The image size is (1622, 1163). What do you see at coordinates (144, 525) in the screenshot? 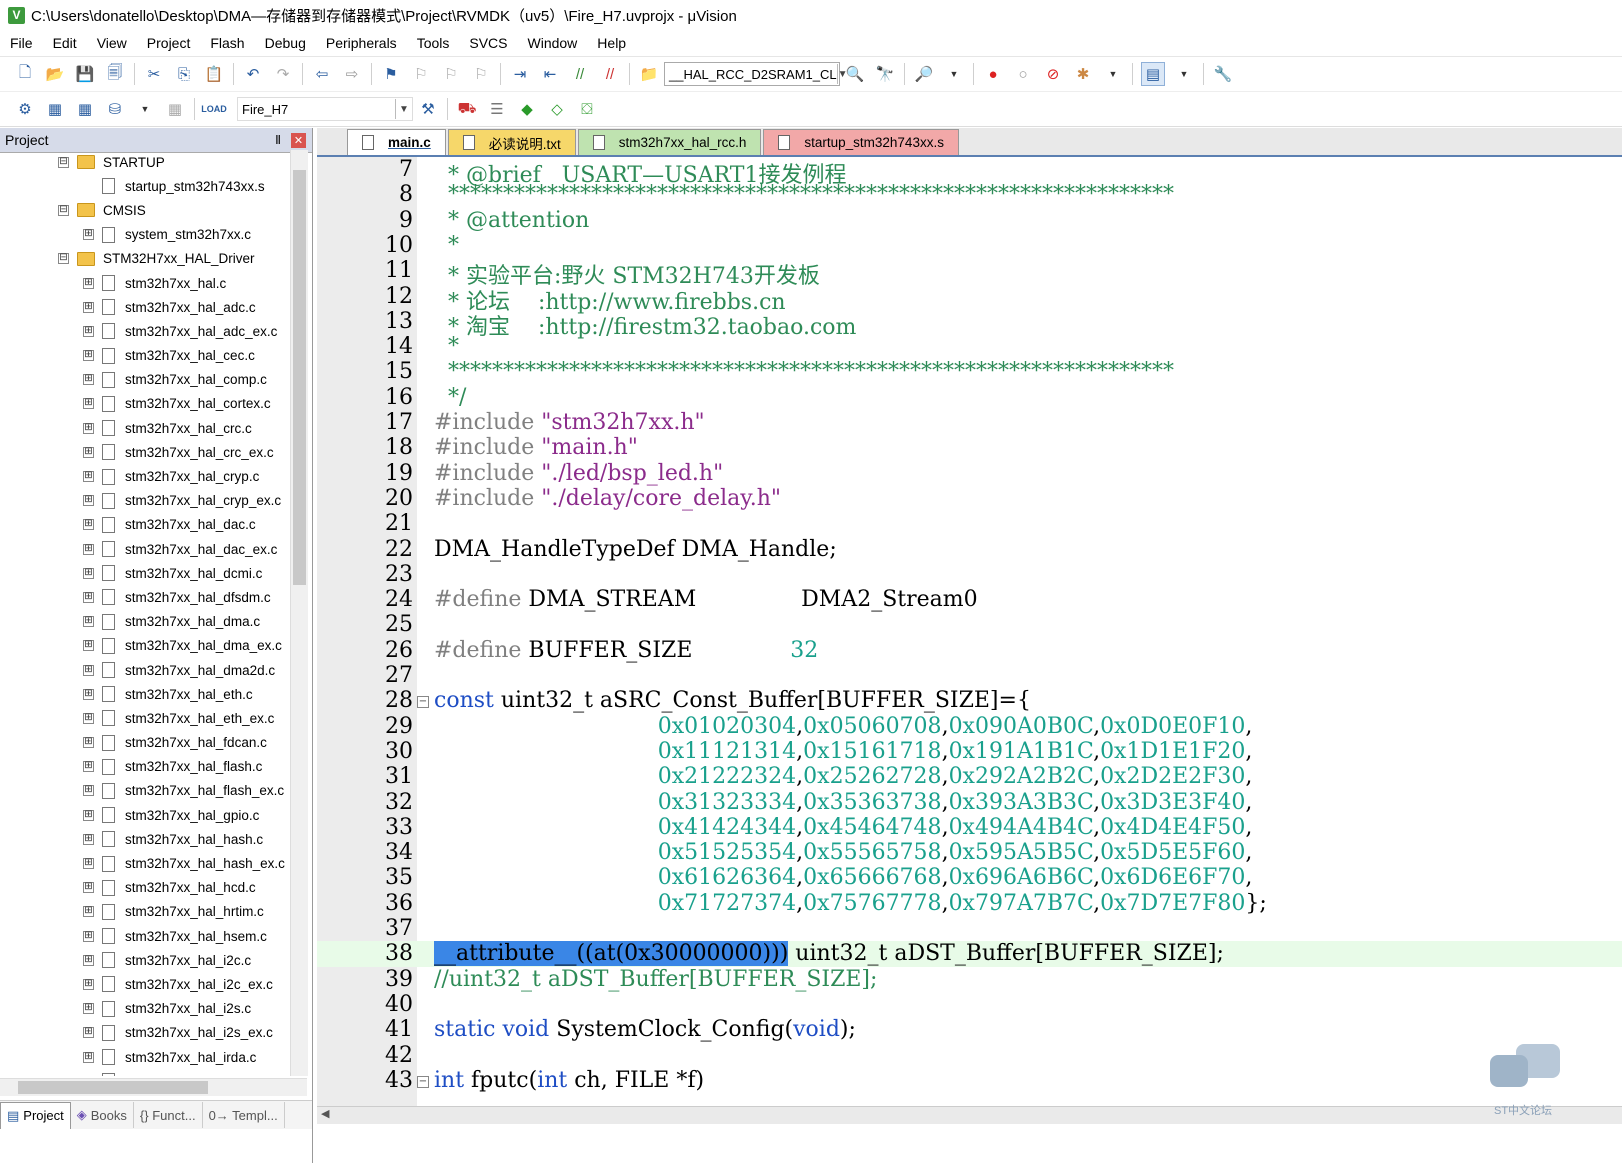
I see `tree-file: ⊞ stm32h7xx_hal_dac.c` at bounding box center [144, 525].